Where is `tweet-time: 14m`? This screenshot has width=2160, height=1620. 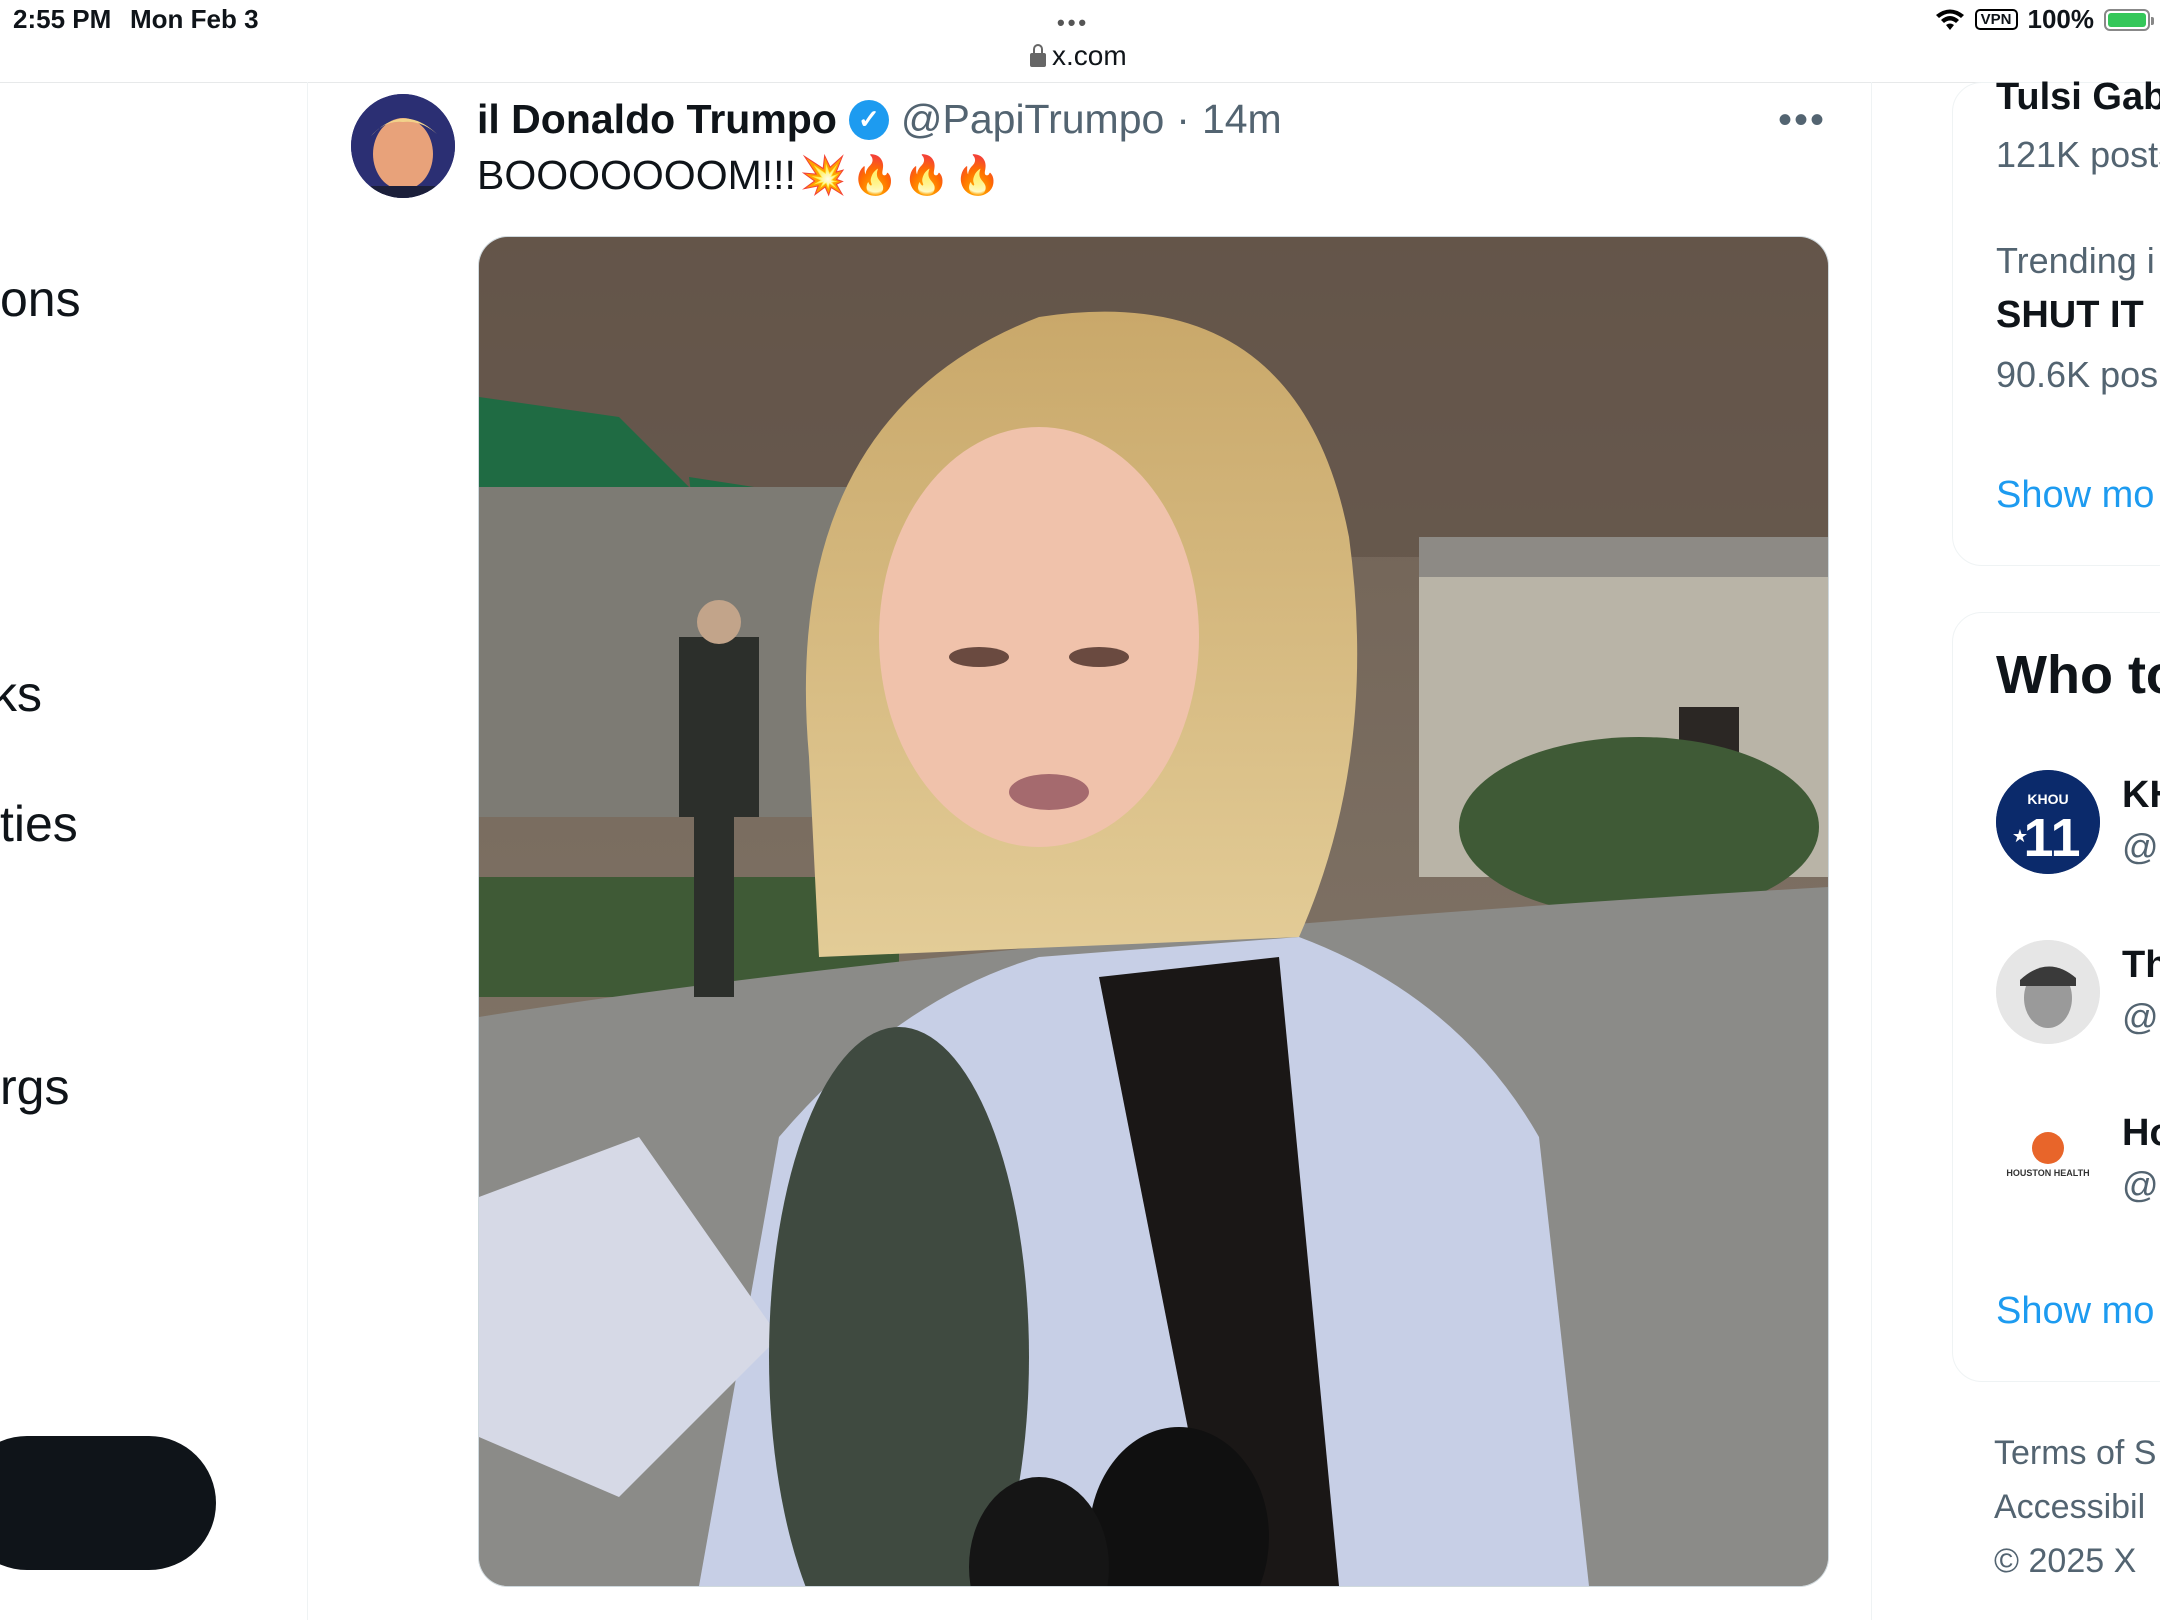
tweet-time: 14m is located at coordinates (1242, 119).